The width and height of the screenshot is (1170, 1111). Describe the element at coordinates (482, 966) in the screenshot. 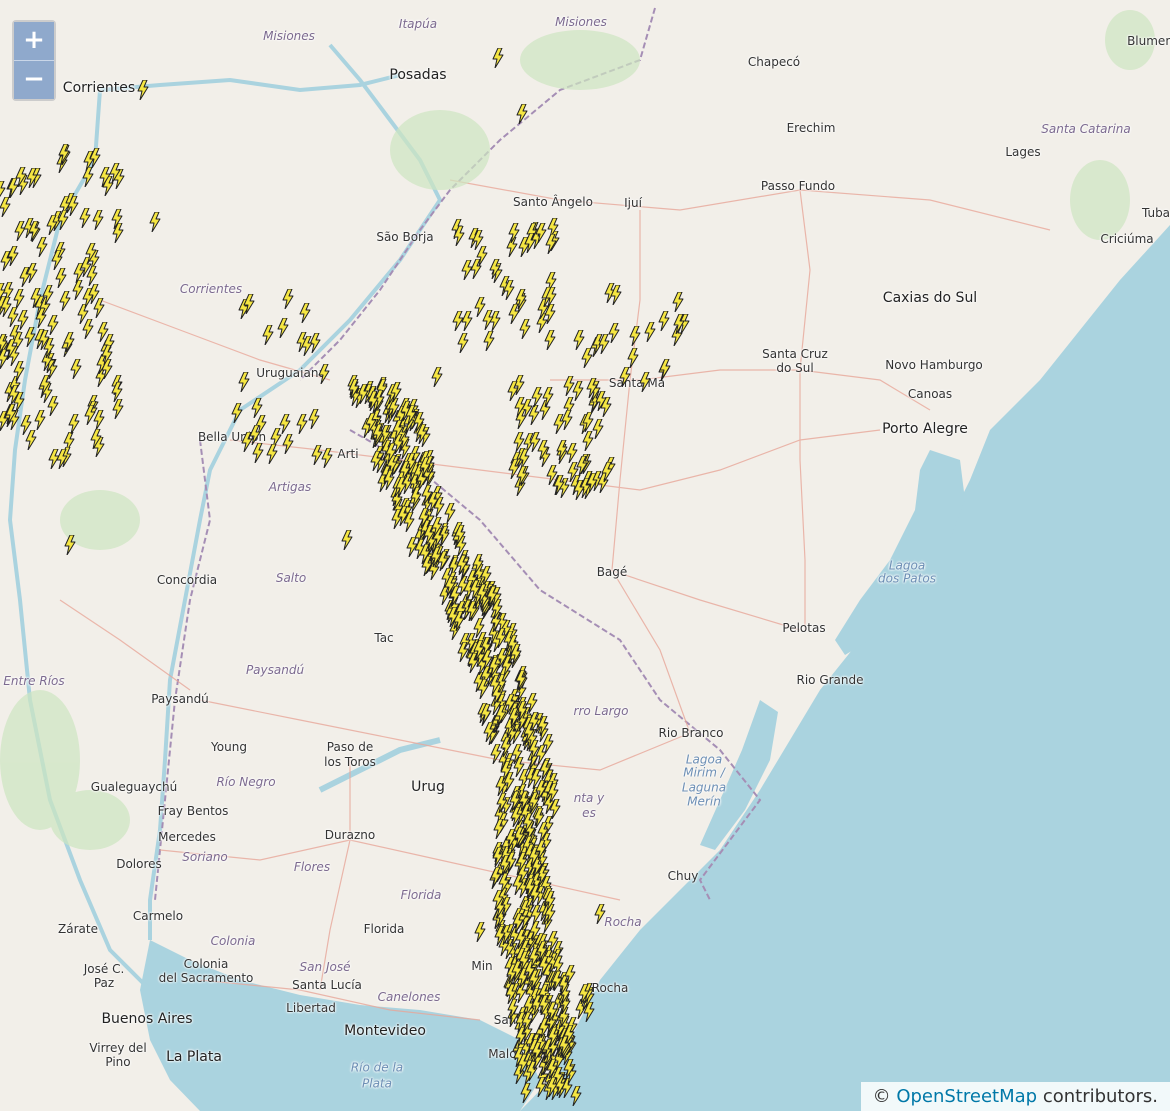

I see `place-label: Min` at that location.